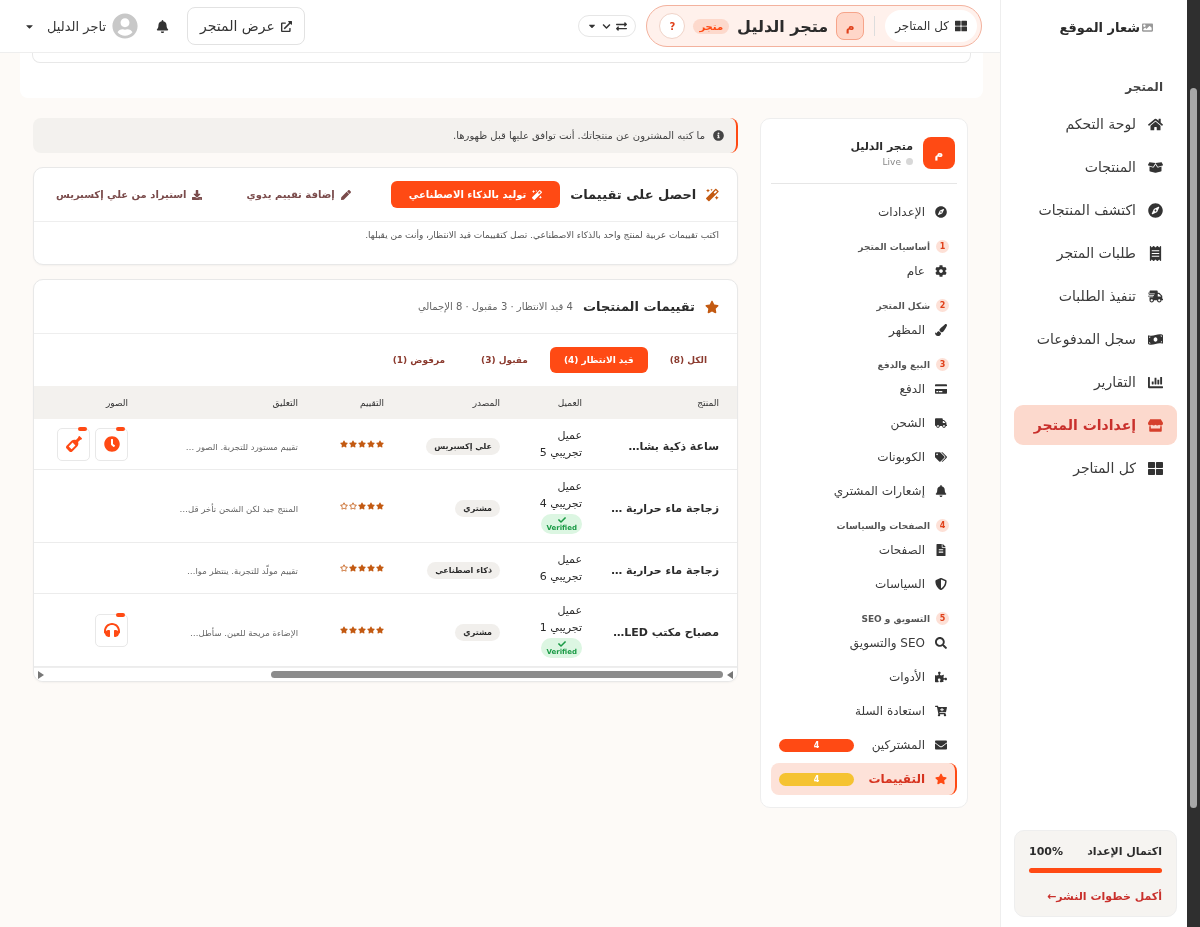  Describe the element at coordinates (1095, 124) in the screenshot. I see `sidebar-item: لوحة التحكم` at that location.